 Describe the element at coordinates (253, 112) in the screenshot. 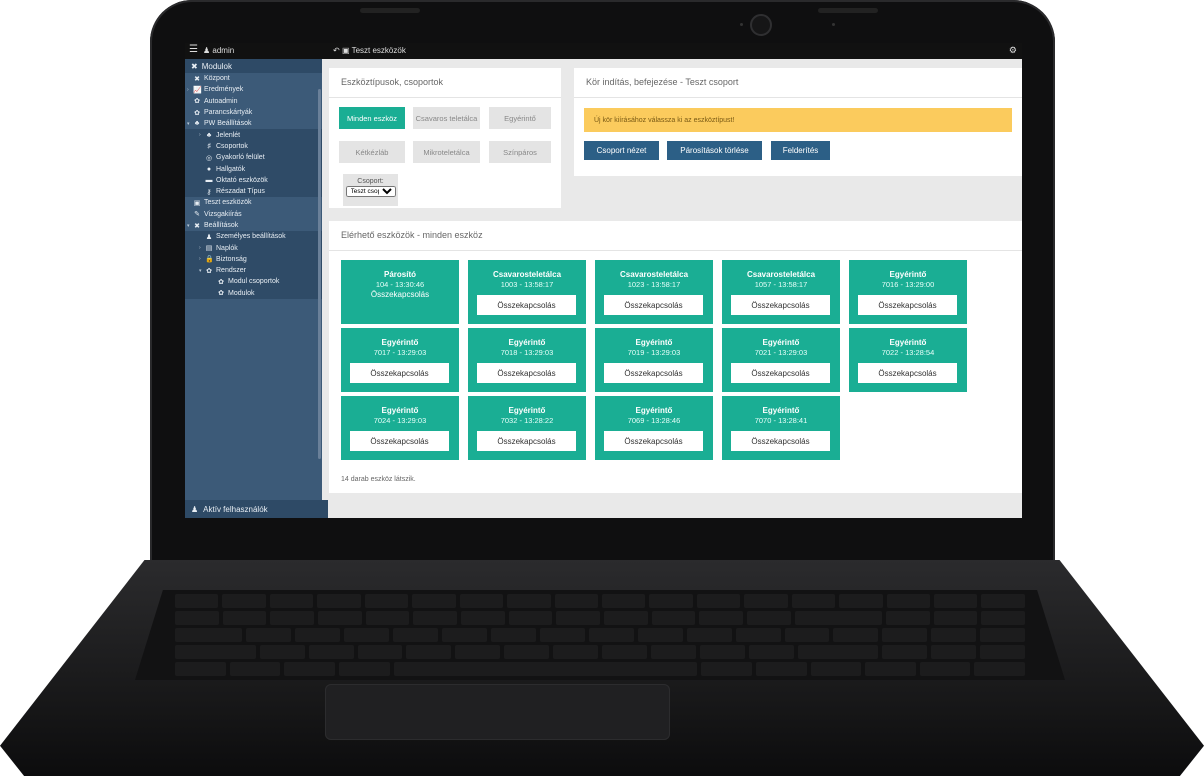

I see `sidebar-item: ✿ Parancskártyák` at that location.